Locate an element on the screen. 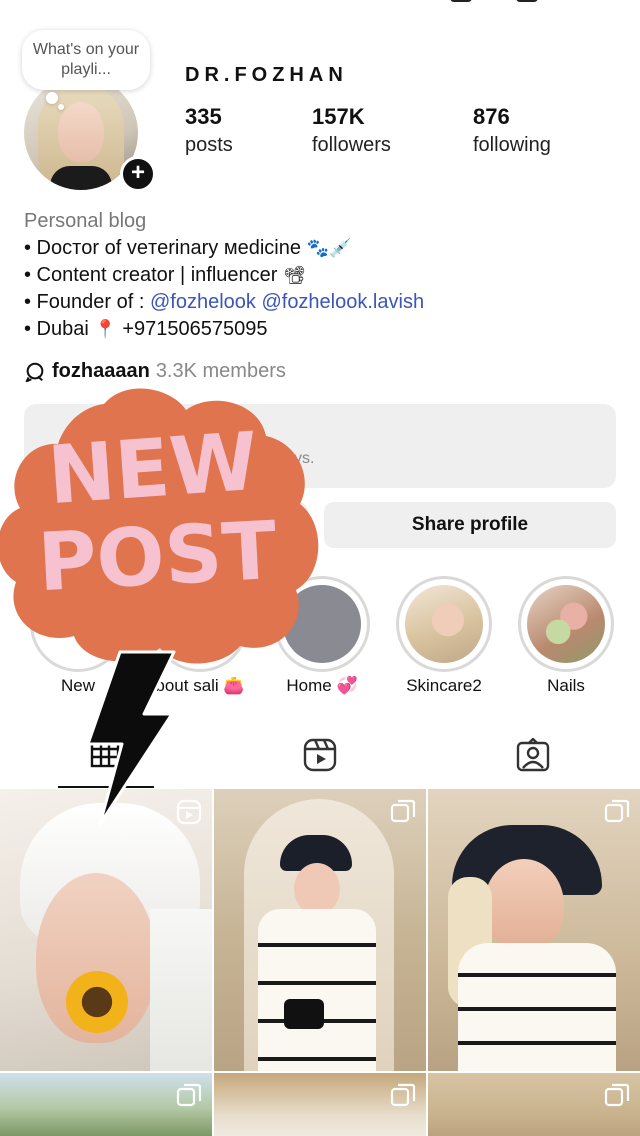 The width and height of the screenshot is (640, 1136). reels-tab is located at coordinates (319, 758).